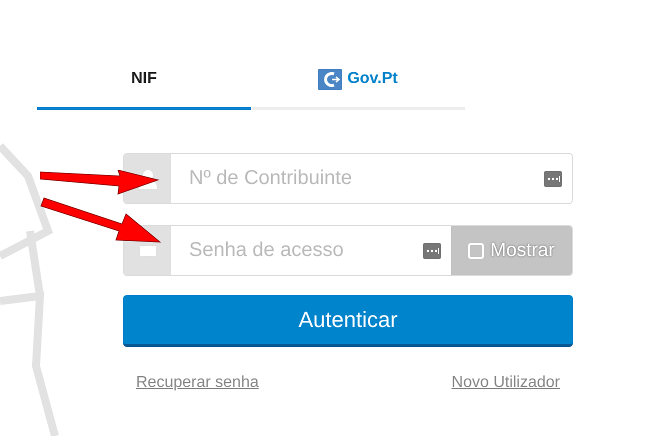  What do you see at coordinates (147, 178) in the screenshot?
I see `user-icon` at bounding box center [147, 178].